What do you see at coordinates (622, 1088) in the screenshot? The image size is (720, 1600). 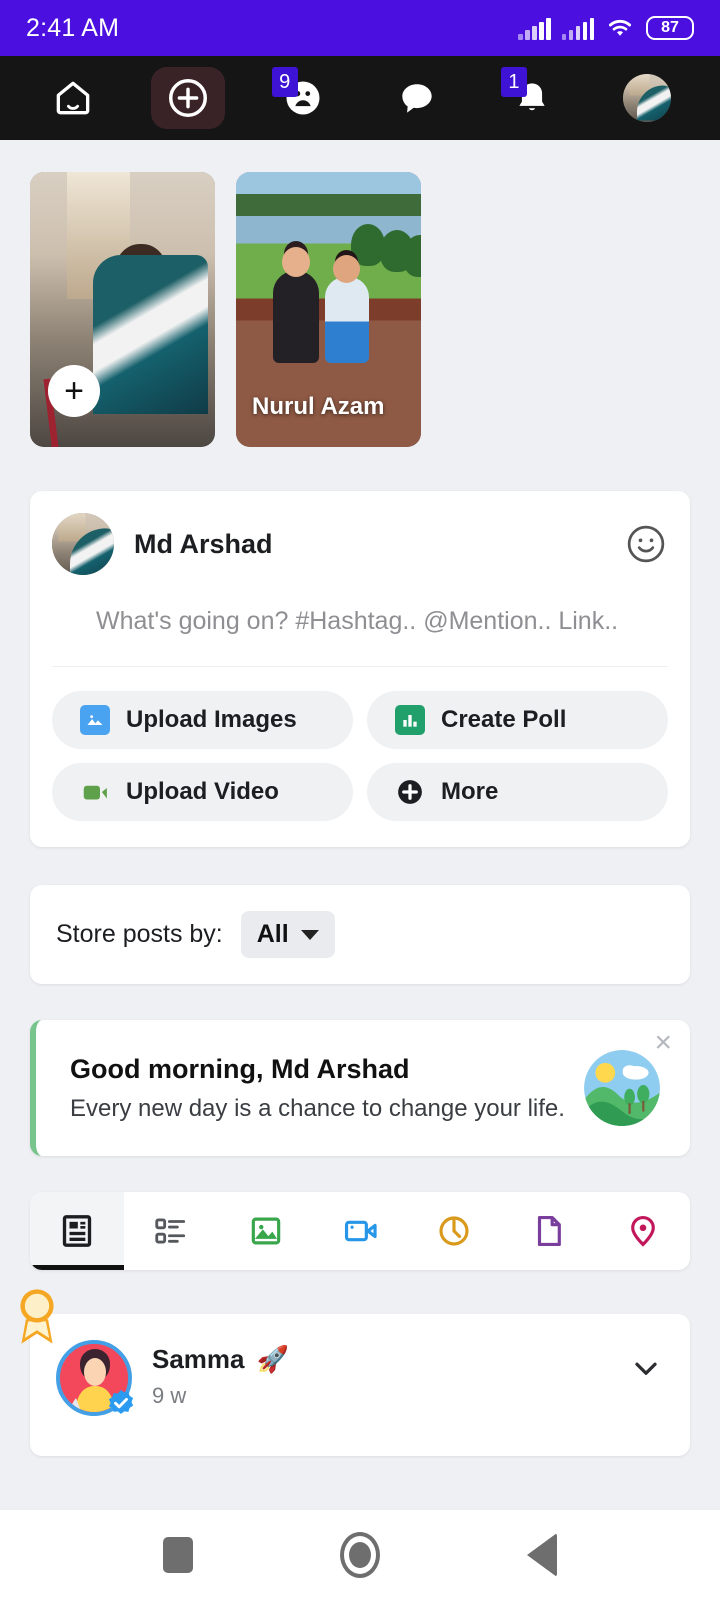 I see `landscape-circle-icon` at bounding box center [622, 1088].